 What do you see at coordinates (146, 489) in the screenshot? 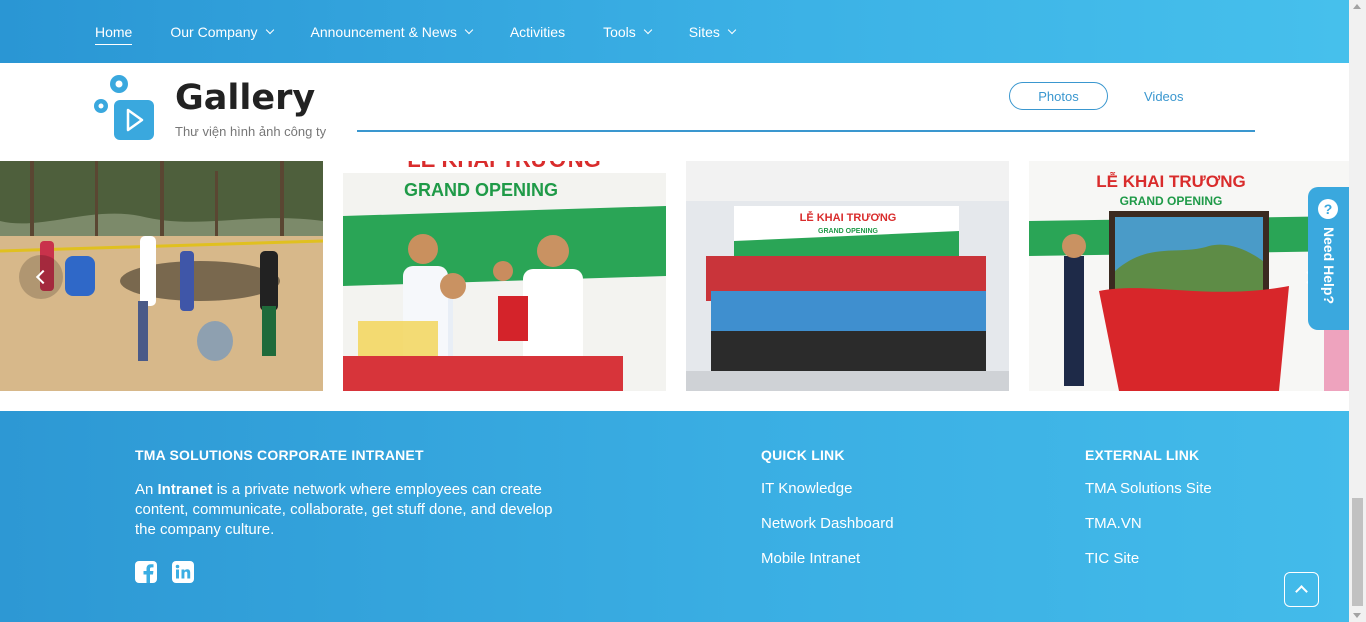
I see `about-text-pre: An` at bounding box center [146, 489].